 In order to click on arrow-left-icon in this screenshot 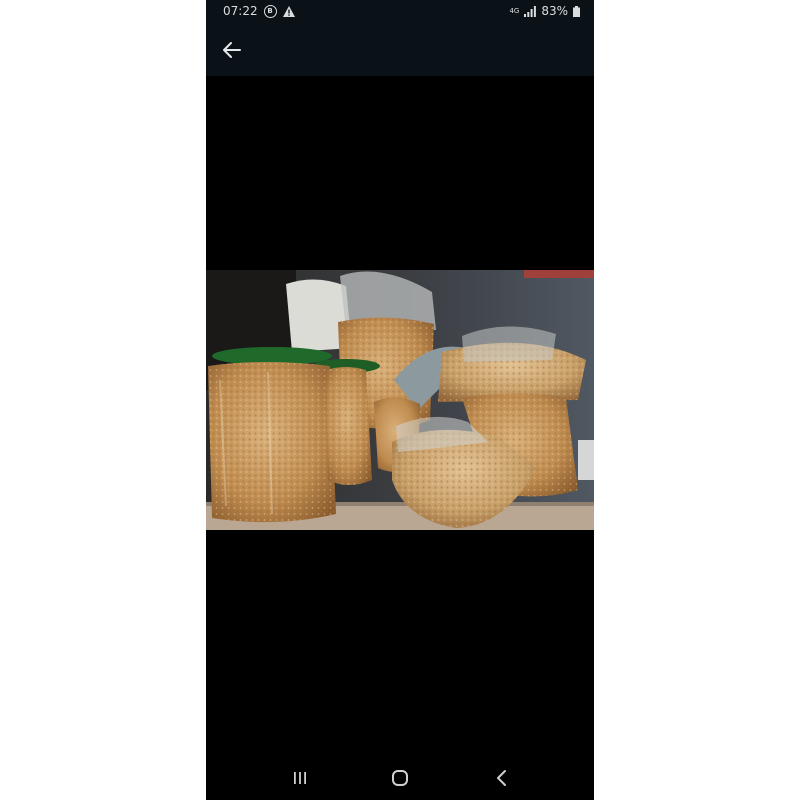, I will do `click(232, 50)`.